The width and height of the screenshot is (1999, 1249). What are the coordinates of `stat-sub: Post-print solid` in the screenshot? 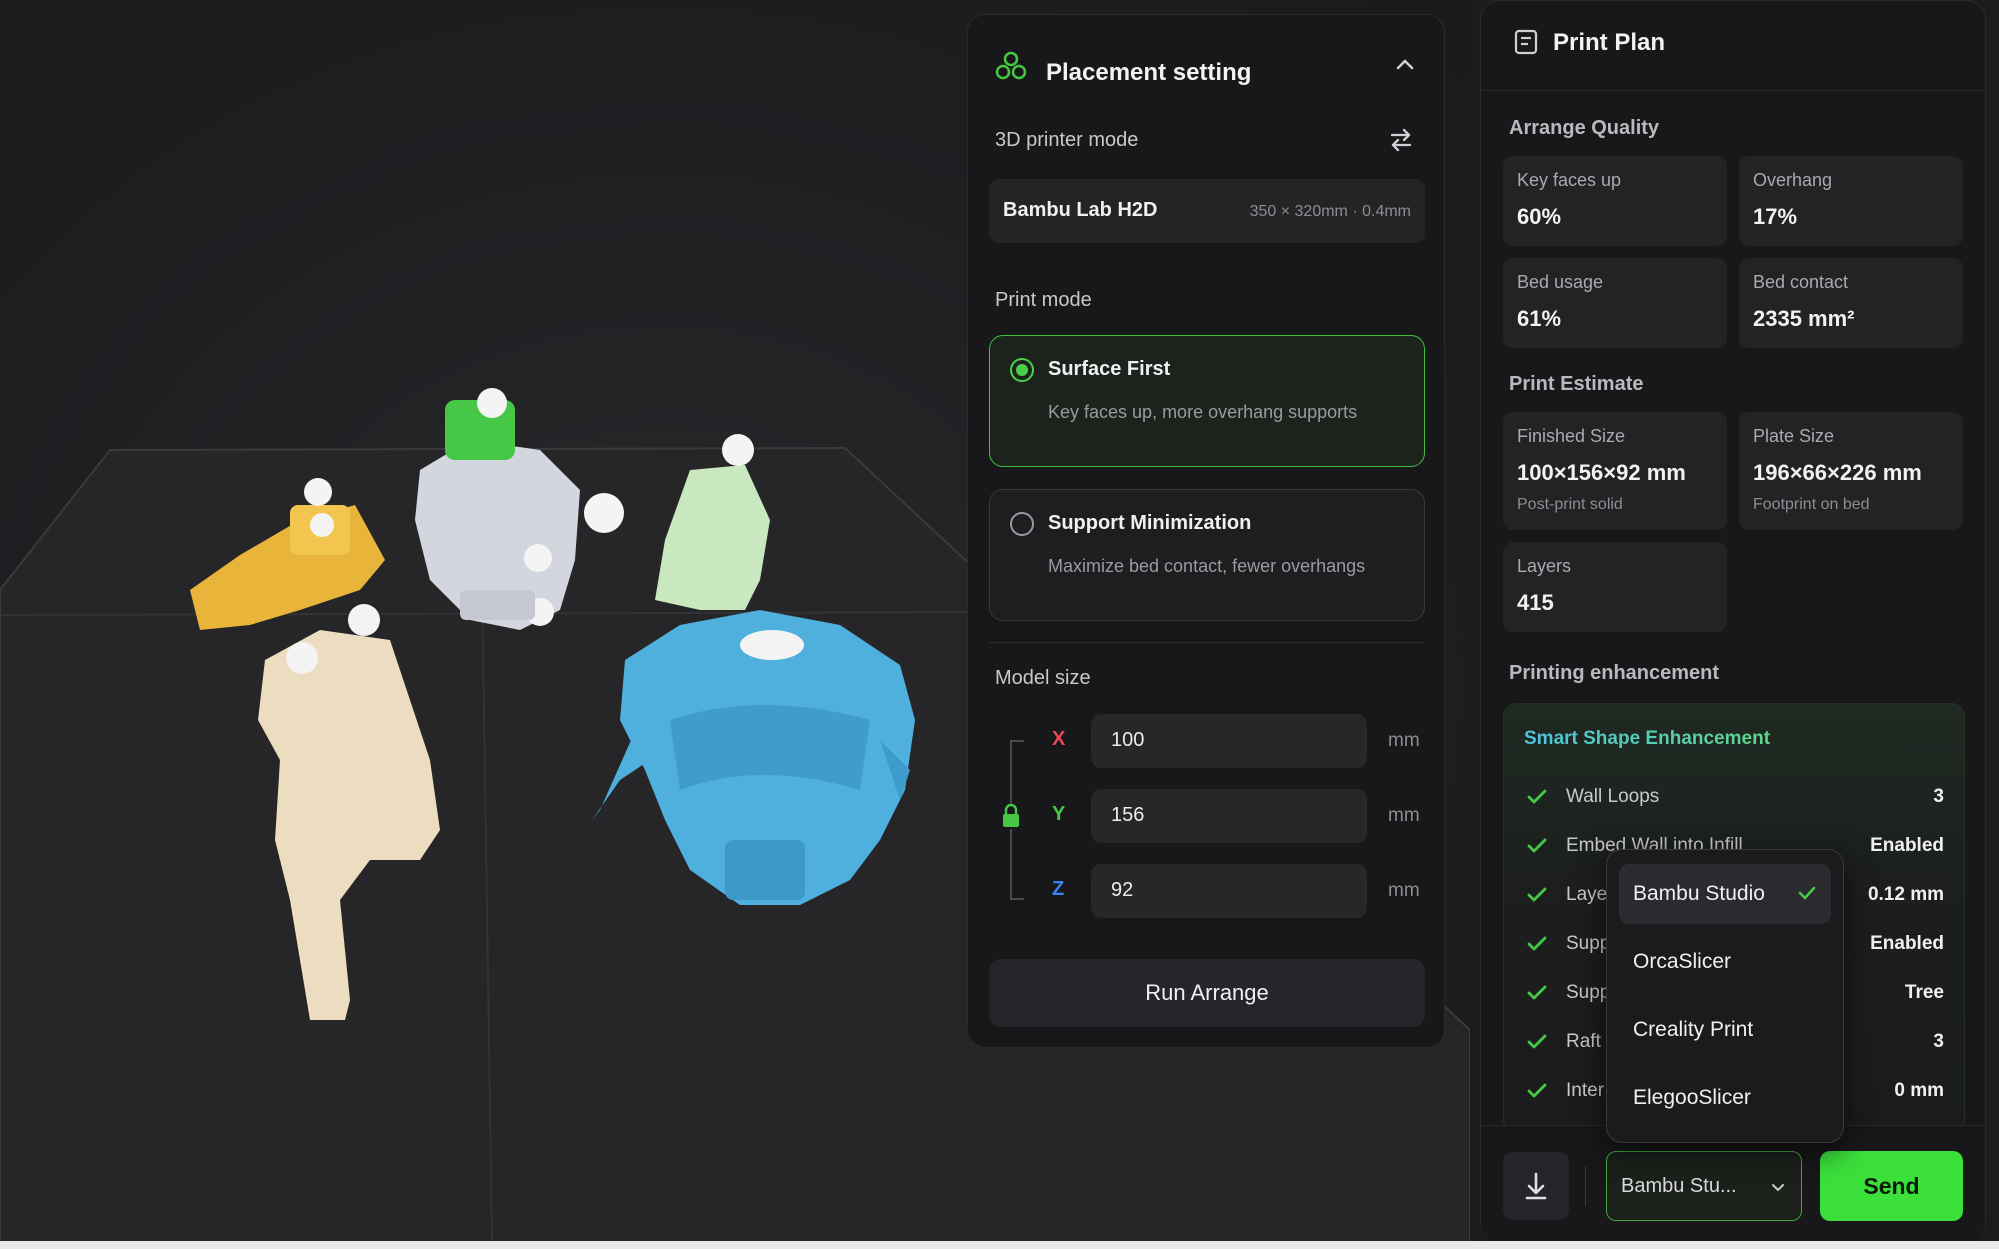 It's located at (1570, 504).